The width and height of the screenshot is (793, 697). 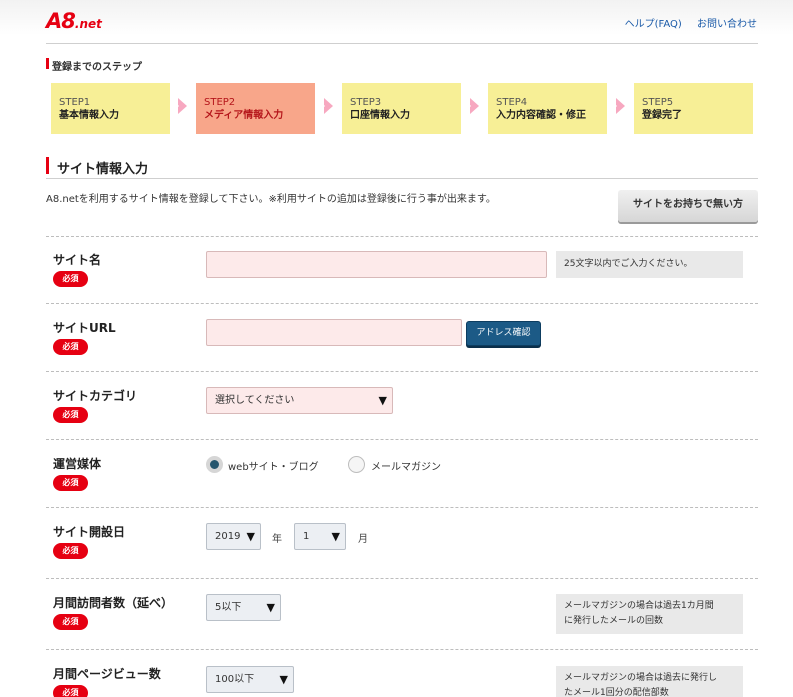 What do you see at coordinates (547, 108) in the screenshot?
I see `step-4: STEP4 入力内容確認・修正` at bounding box center [547, 108].